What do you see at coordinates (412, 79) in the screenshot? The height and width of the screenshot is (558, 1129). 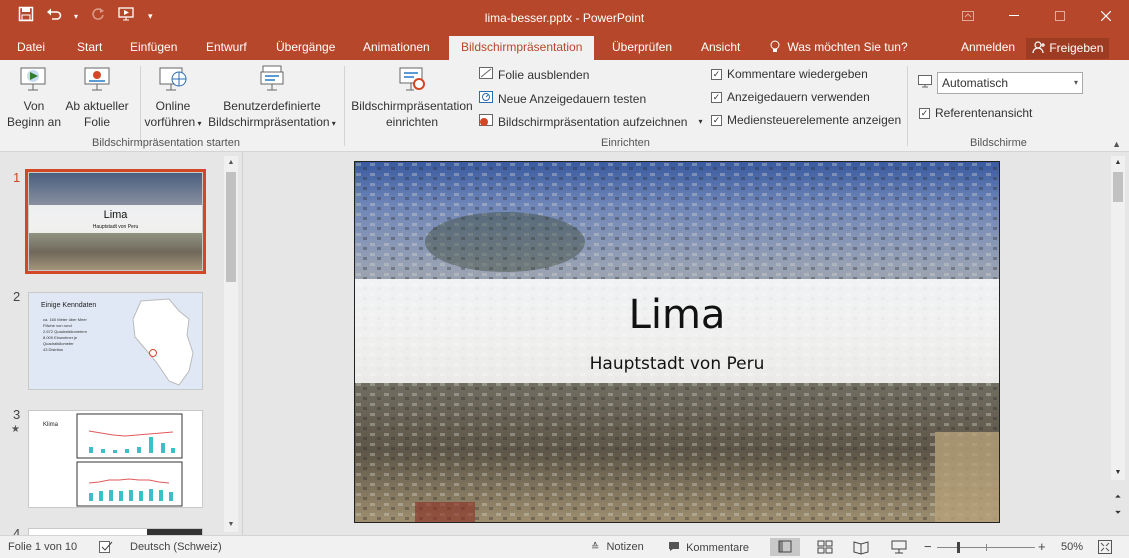 I see `setup-slideshow-icon` at bounding box center [412, 79].